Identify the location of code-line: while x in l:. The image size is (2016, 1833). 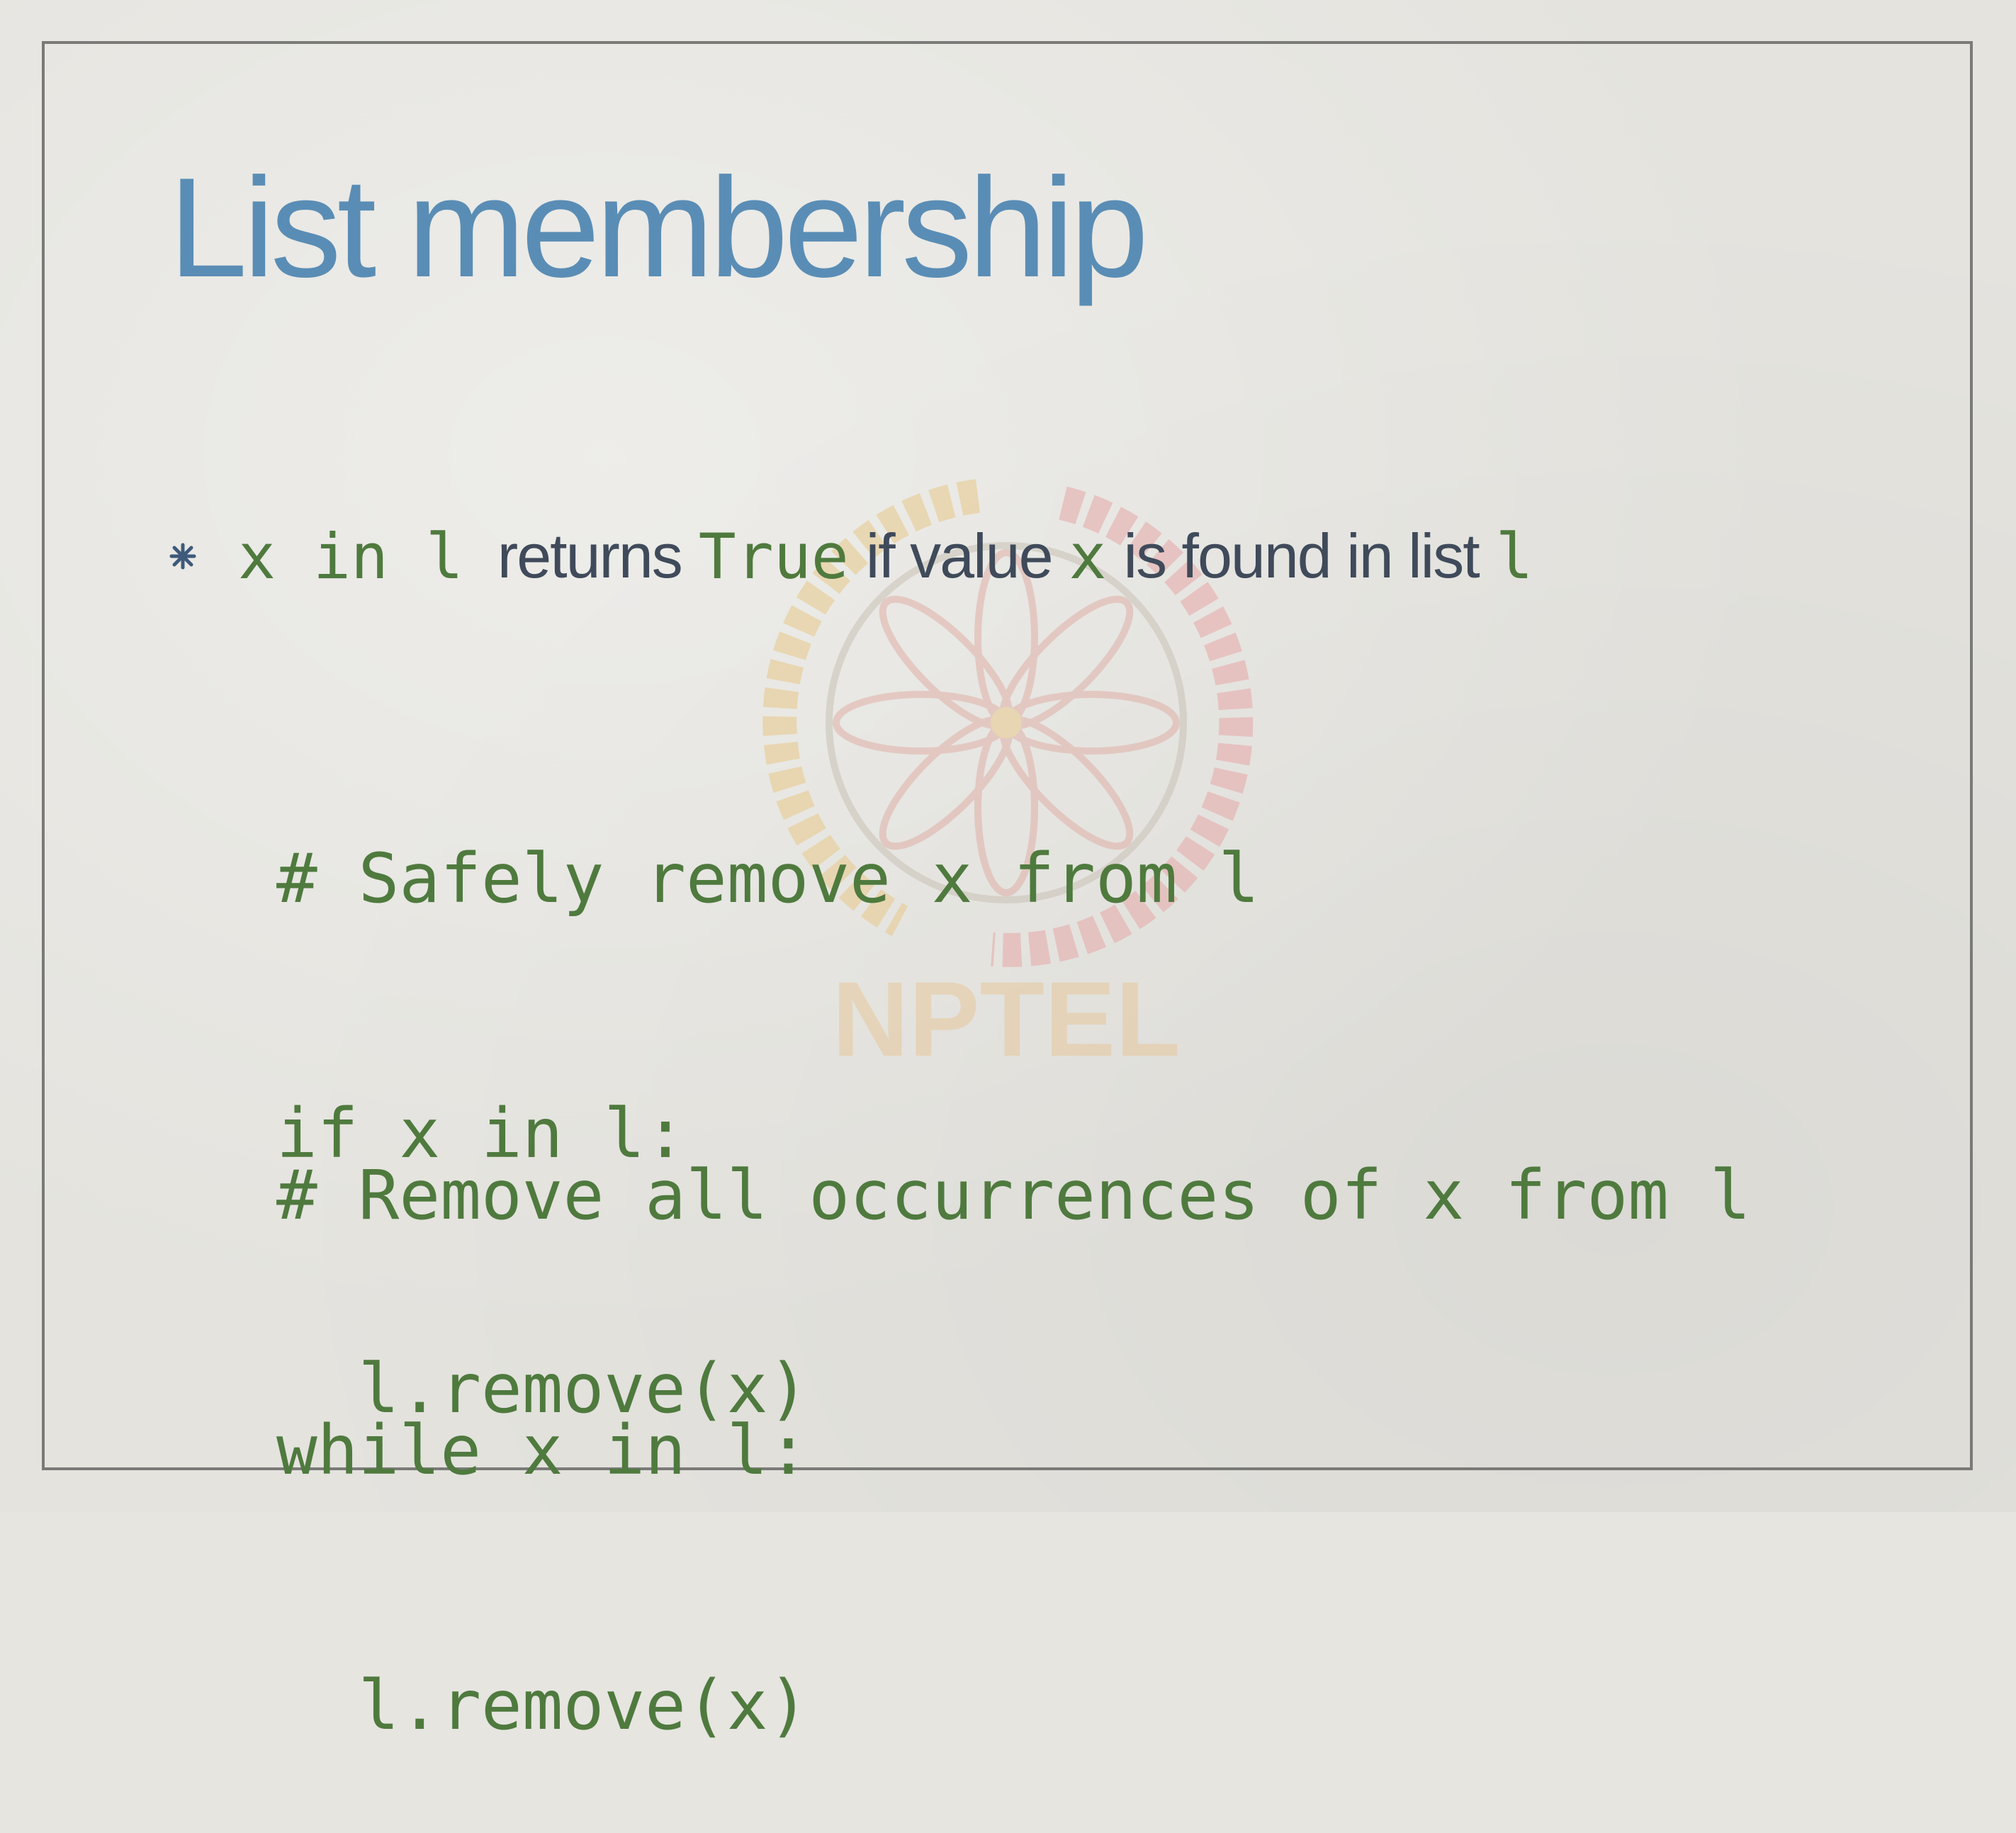
(542, 1450).